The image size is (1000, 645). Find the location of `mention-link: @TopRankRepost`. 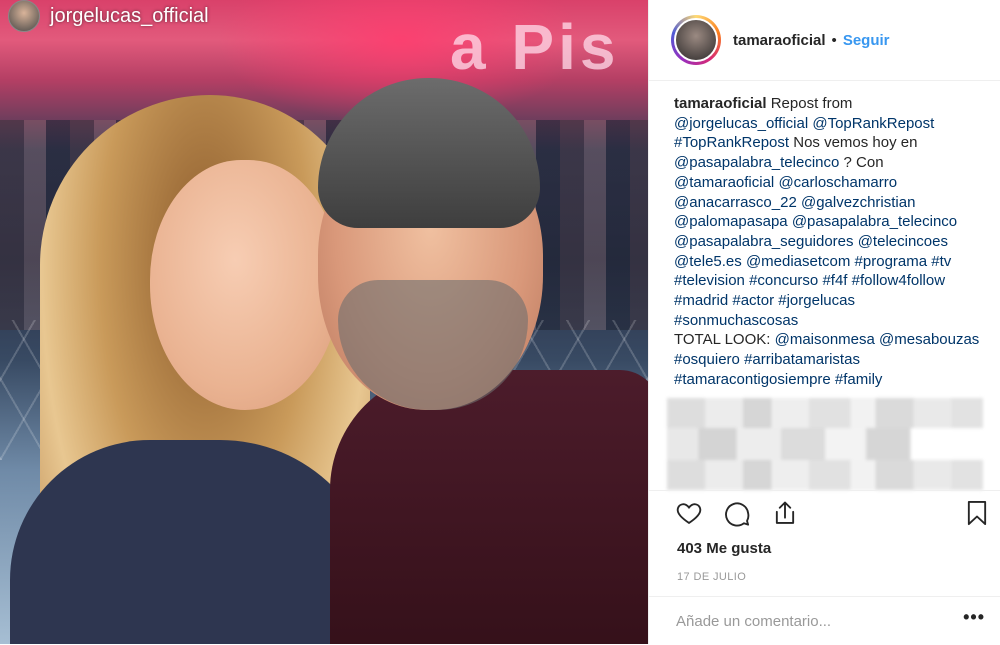

mention-link: @TopRankRepost is located at coordinates (873, 123).